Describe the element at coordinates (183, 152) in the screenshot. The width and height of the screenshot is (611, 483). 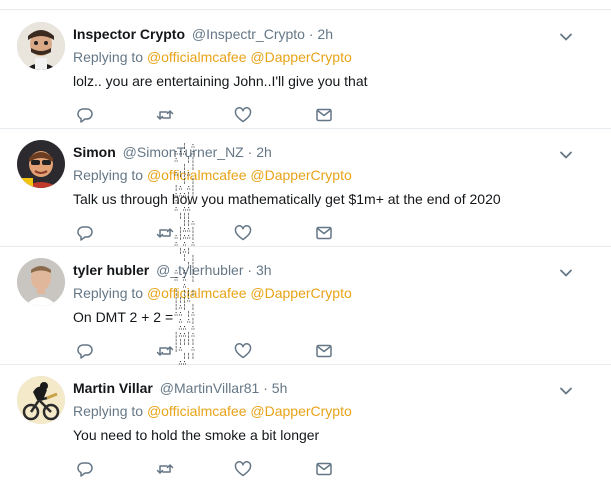
I see `user-handle: @SimonTurner_NZ` at that location.